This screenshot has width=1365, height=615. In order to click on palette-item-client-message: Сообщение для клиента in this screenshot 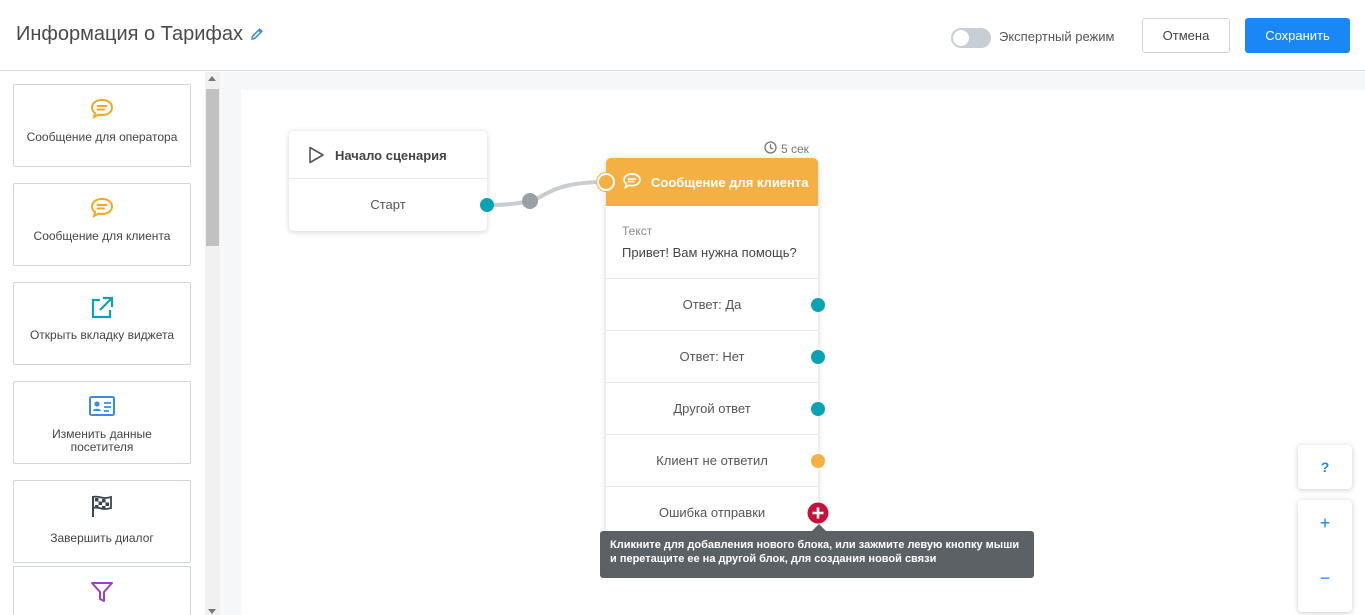, I will do `click(102, 224)`.